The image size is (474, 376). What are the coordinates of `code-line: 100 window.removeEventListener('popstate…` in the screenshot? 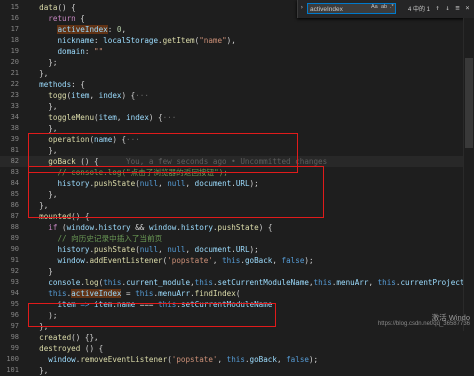 It's located at (237, 359).